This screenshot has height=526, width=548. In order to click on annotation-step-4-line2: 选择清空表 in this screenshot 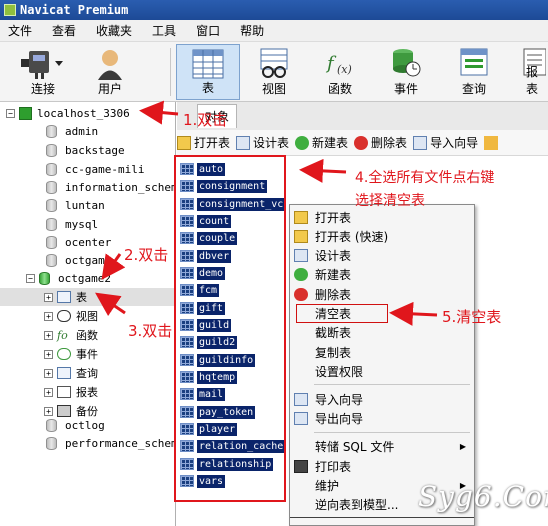, I will do `click(390, 201)`.